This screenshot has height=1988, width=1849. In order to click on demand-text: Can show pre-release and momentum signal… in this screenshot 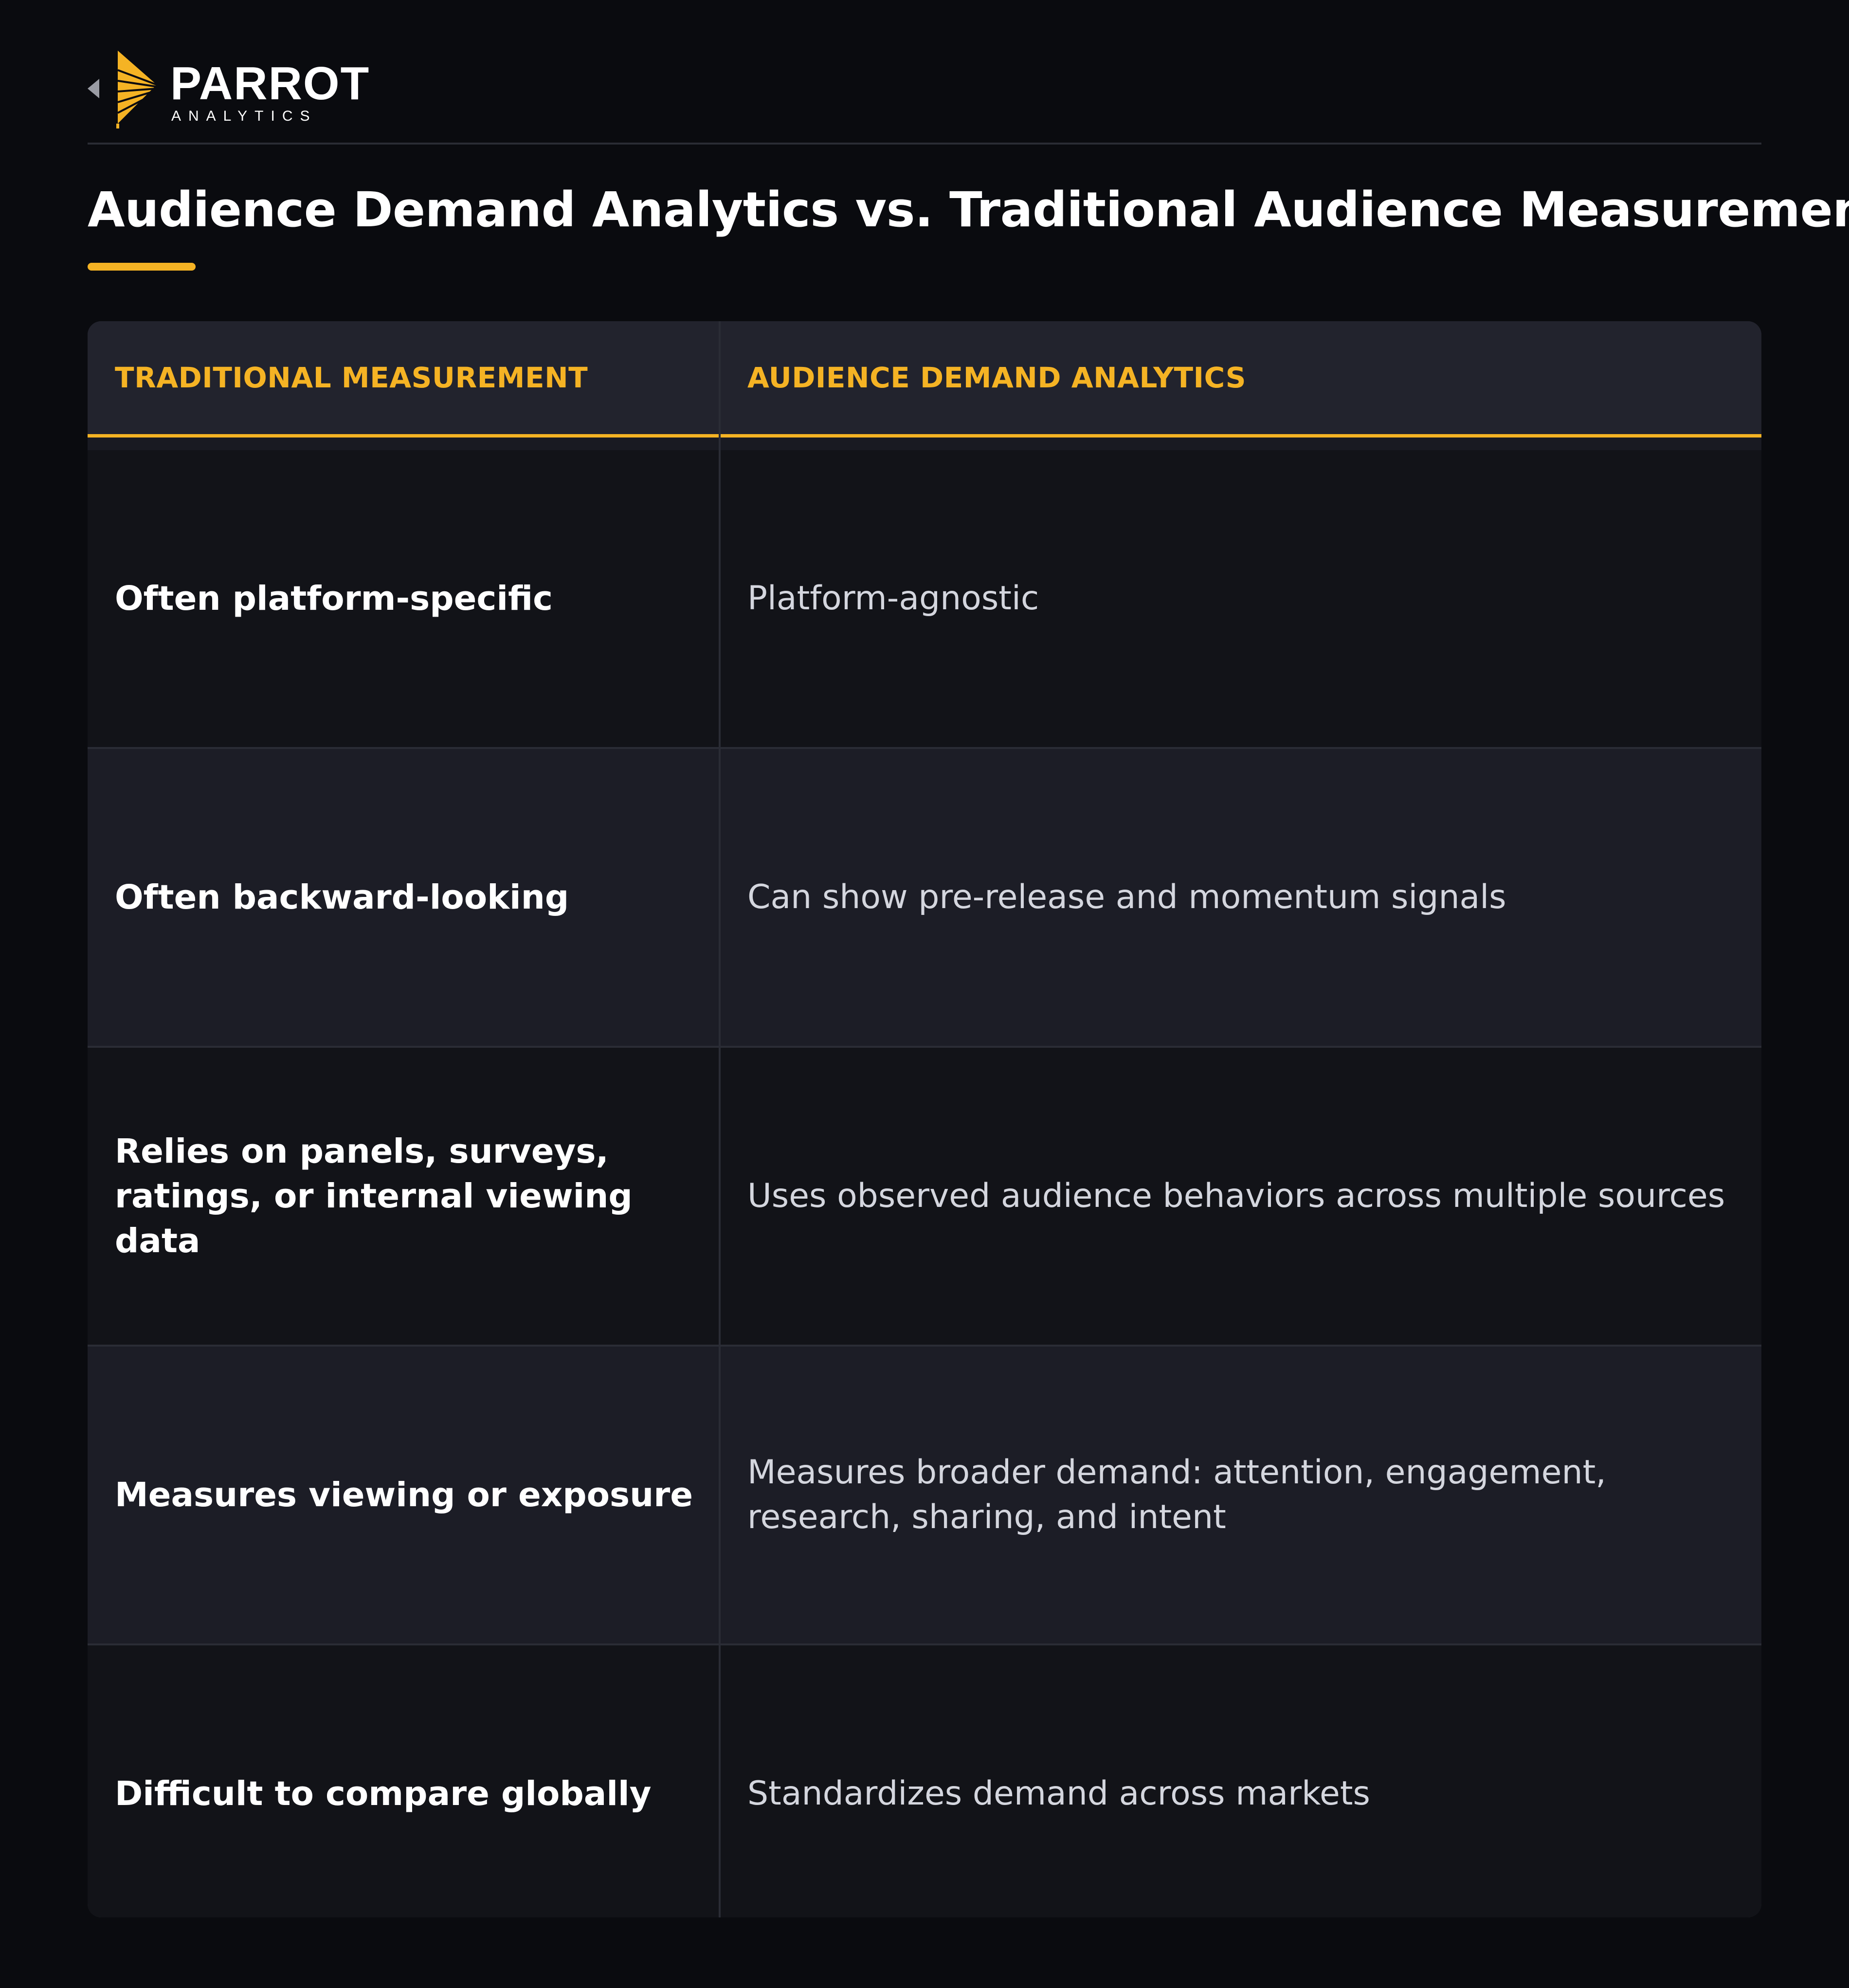, I will do `click(1126, 897)`.